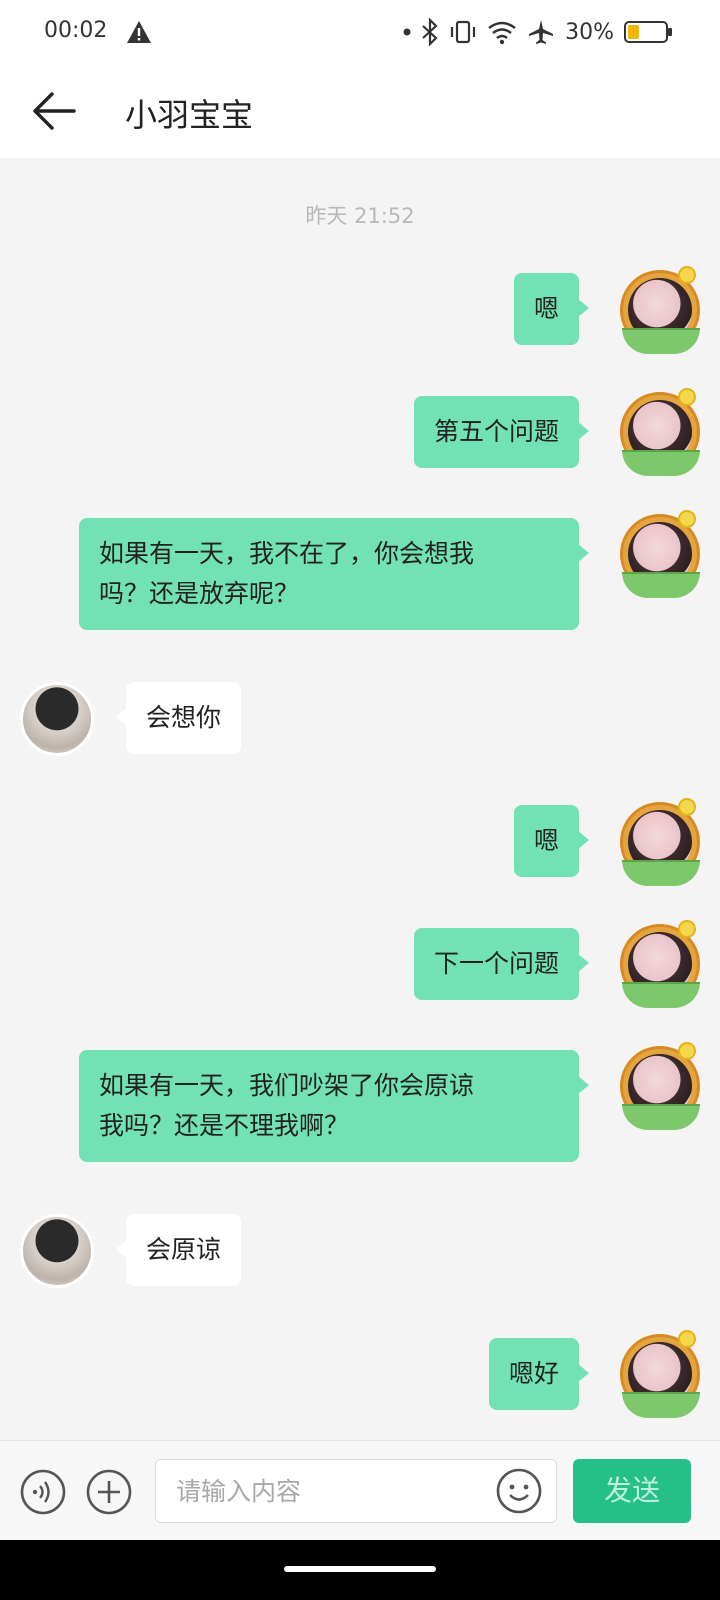 This screenshot has height=1600, width=720. Describe the element at coordinates (633, 32) in the screenshot. I see `battery-level-fill` at that location.